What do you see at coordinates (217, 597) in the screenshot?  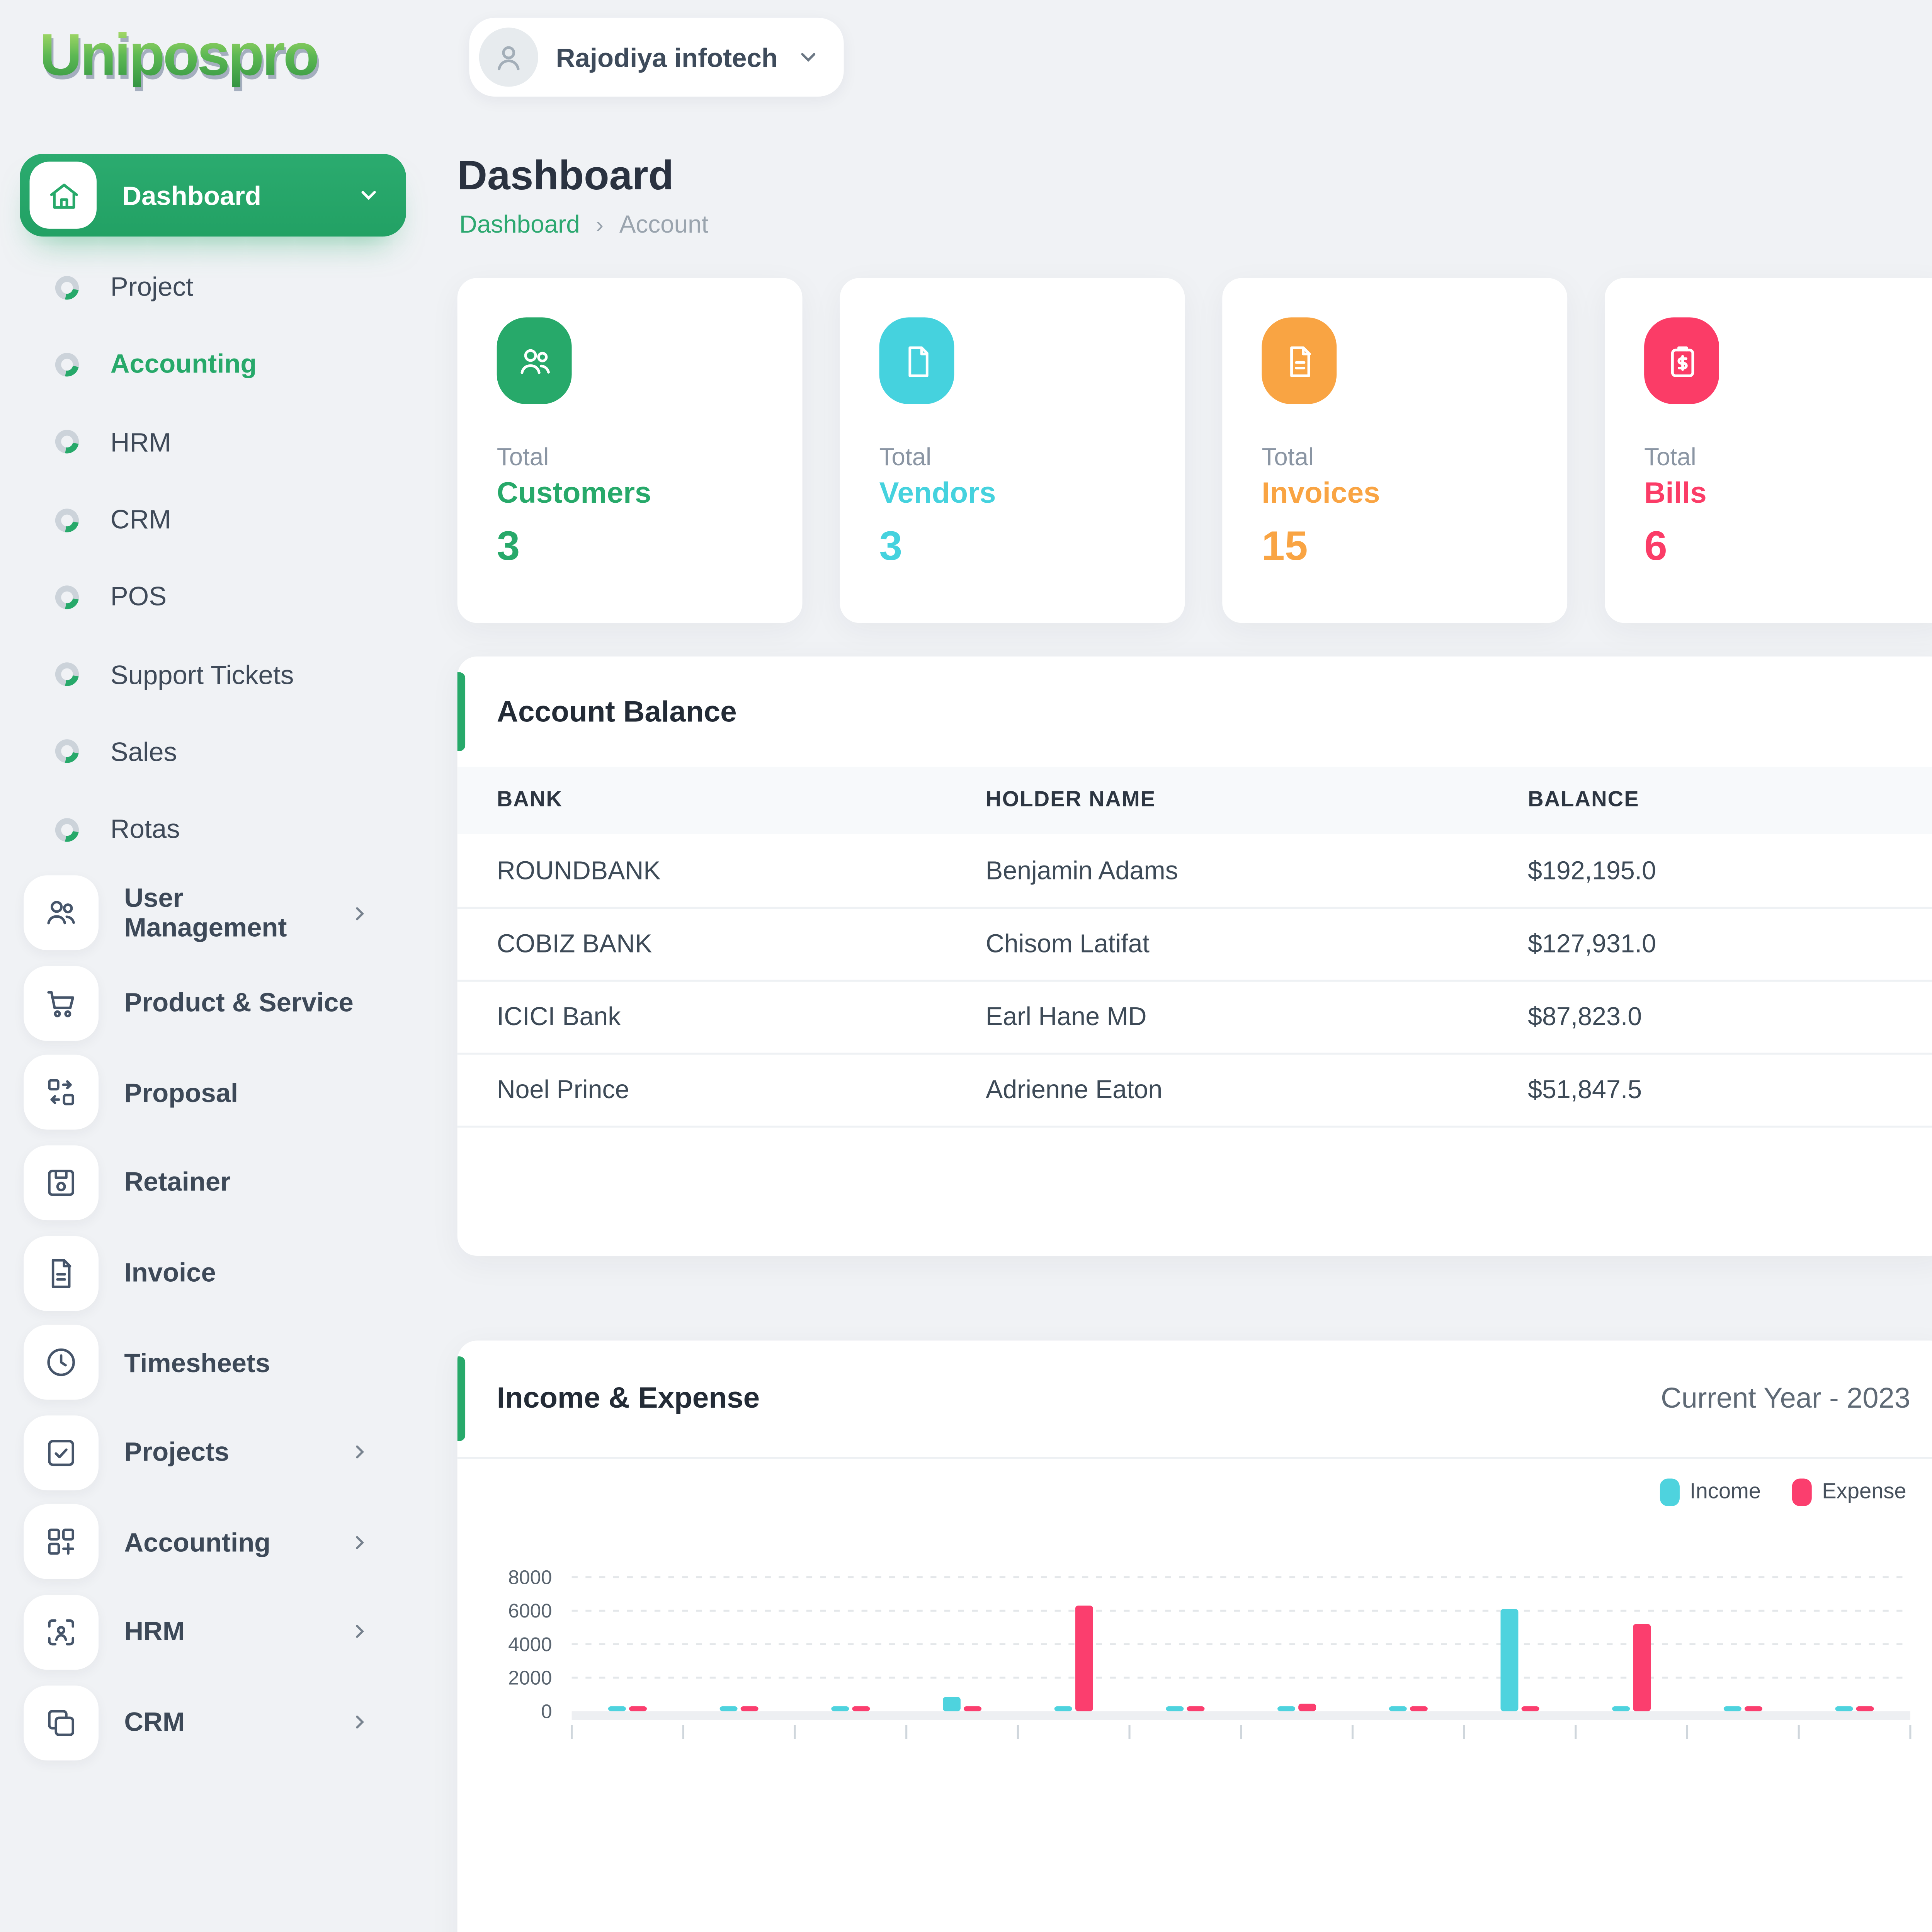 I see `sidebar-item-pos: POS` at bounding box center [217, 597].